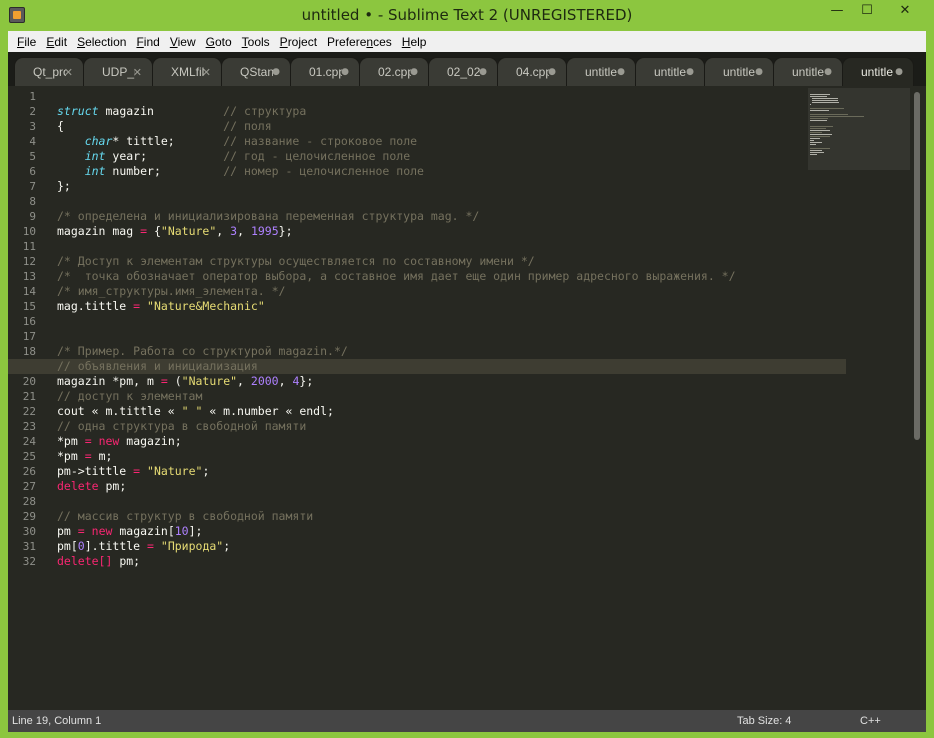 Image resolution: width=934 pixels, height=738 pixels. Describe the element at coordinates (29, 291) in the screenshot. I see `line-number: 14` at that location.